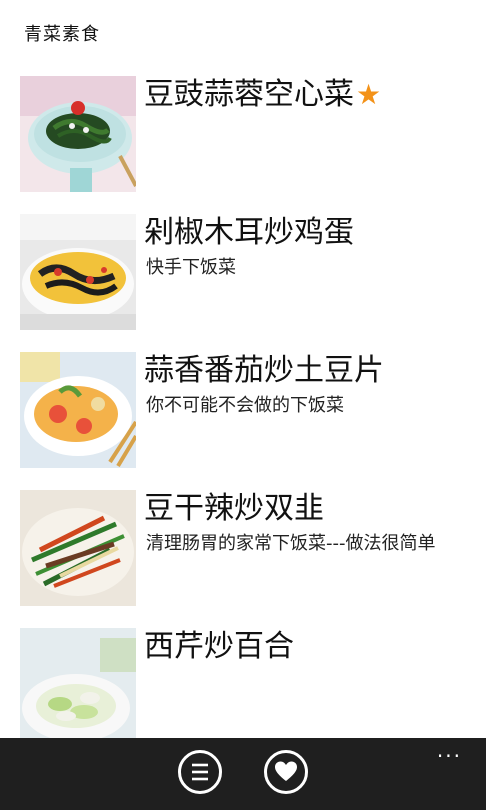 Image resolution: width=486 pixels, height=810 pixels. Describe the element at coordinates (219, 646) in the screenshot. I see `recipe-title: 西芹炒百合` at that location.